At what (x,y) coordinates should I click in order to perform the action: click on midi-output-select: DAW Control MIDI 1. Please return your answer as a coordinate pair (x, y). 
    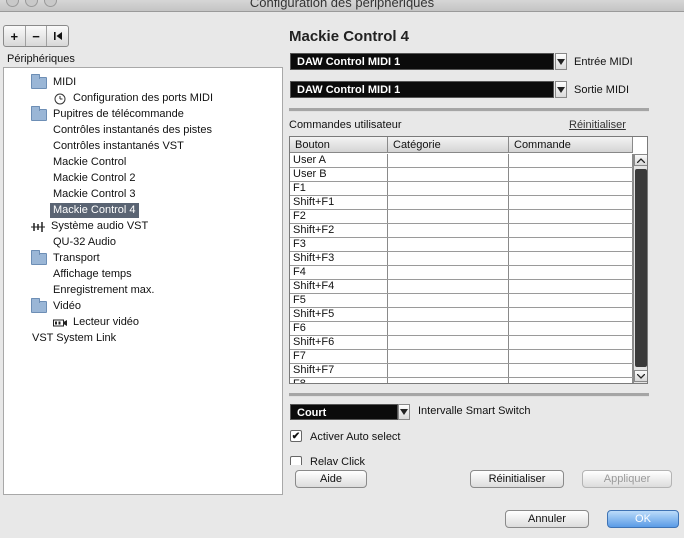
    Looking at the image, I should click on (422, 89).